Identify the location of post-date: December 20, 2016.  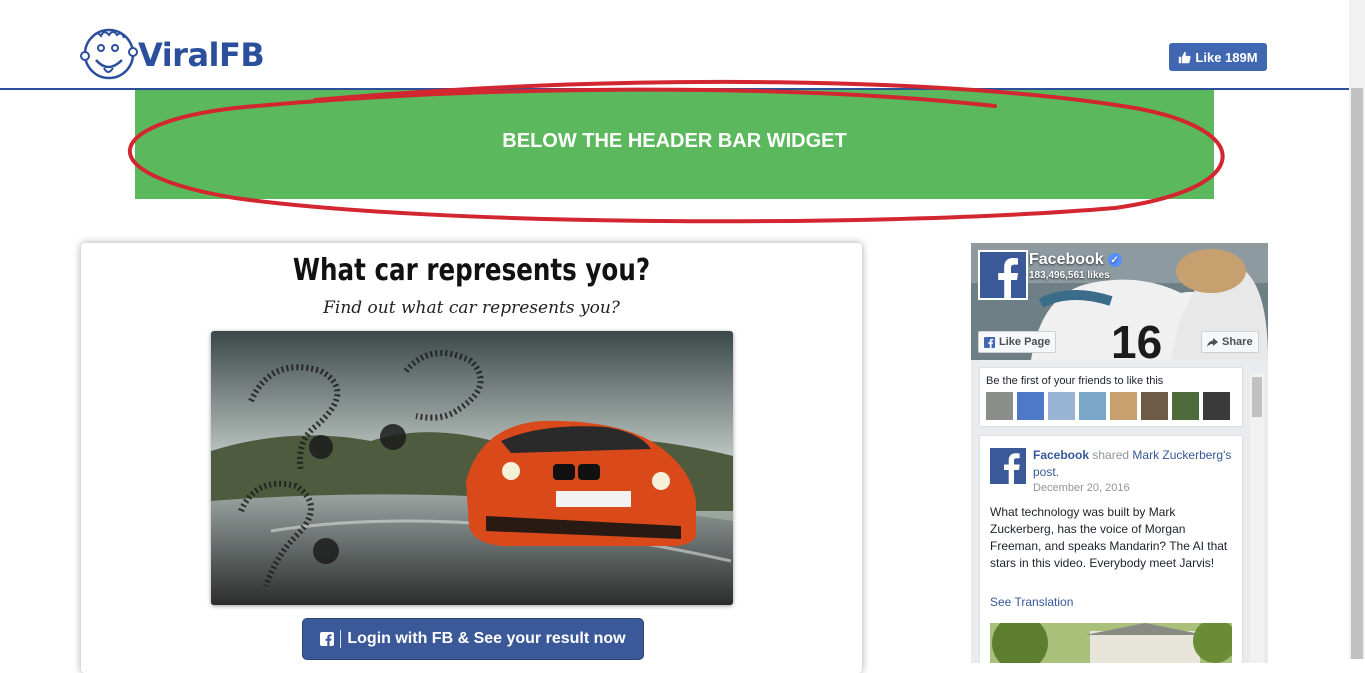
(1081, 488).